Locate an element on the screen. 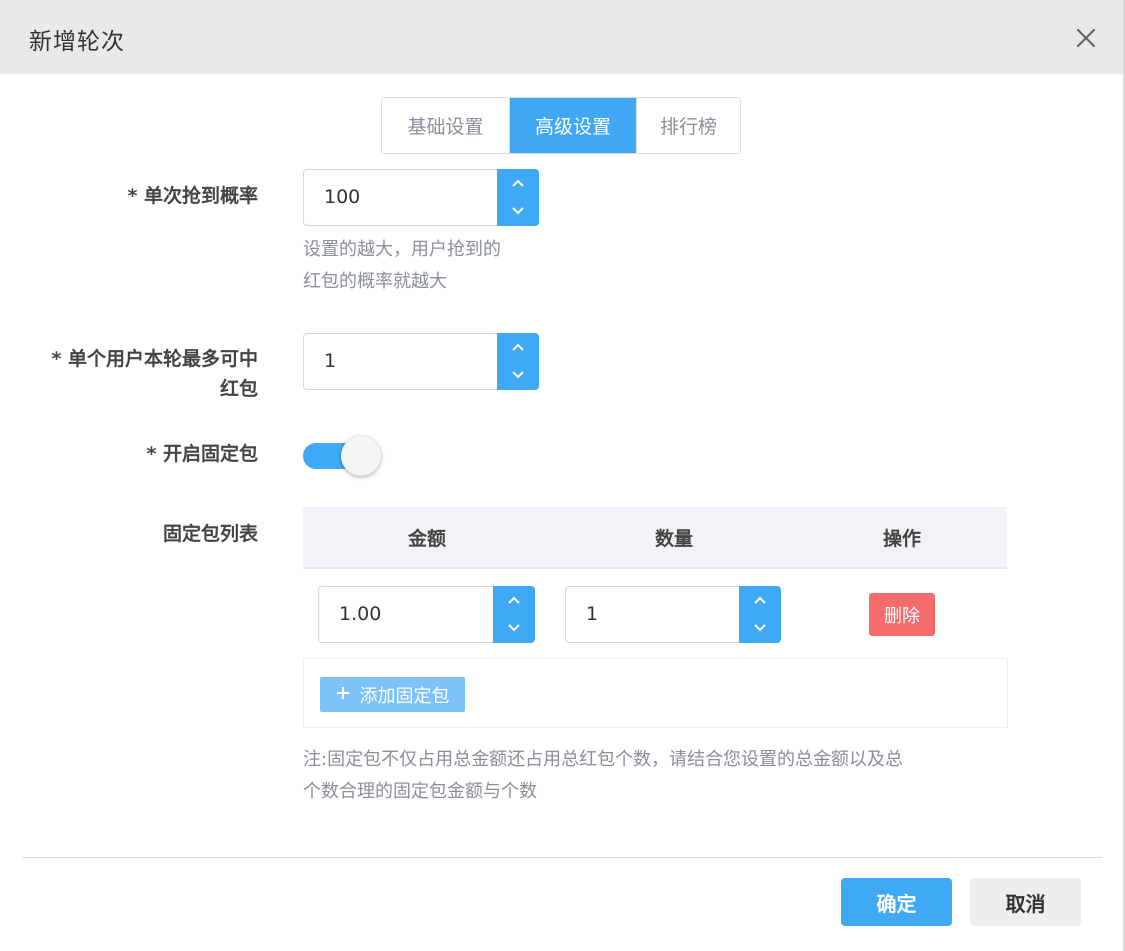  fixed-note-line1: 注:固定包不仅占用总金额还占用总红包个数，请结合您设置的总金额以及总 is located at coordinates (603, 759).